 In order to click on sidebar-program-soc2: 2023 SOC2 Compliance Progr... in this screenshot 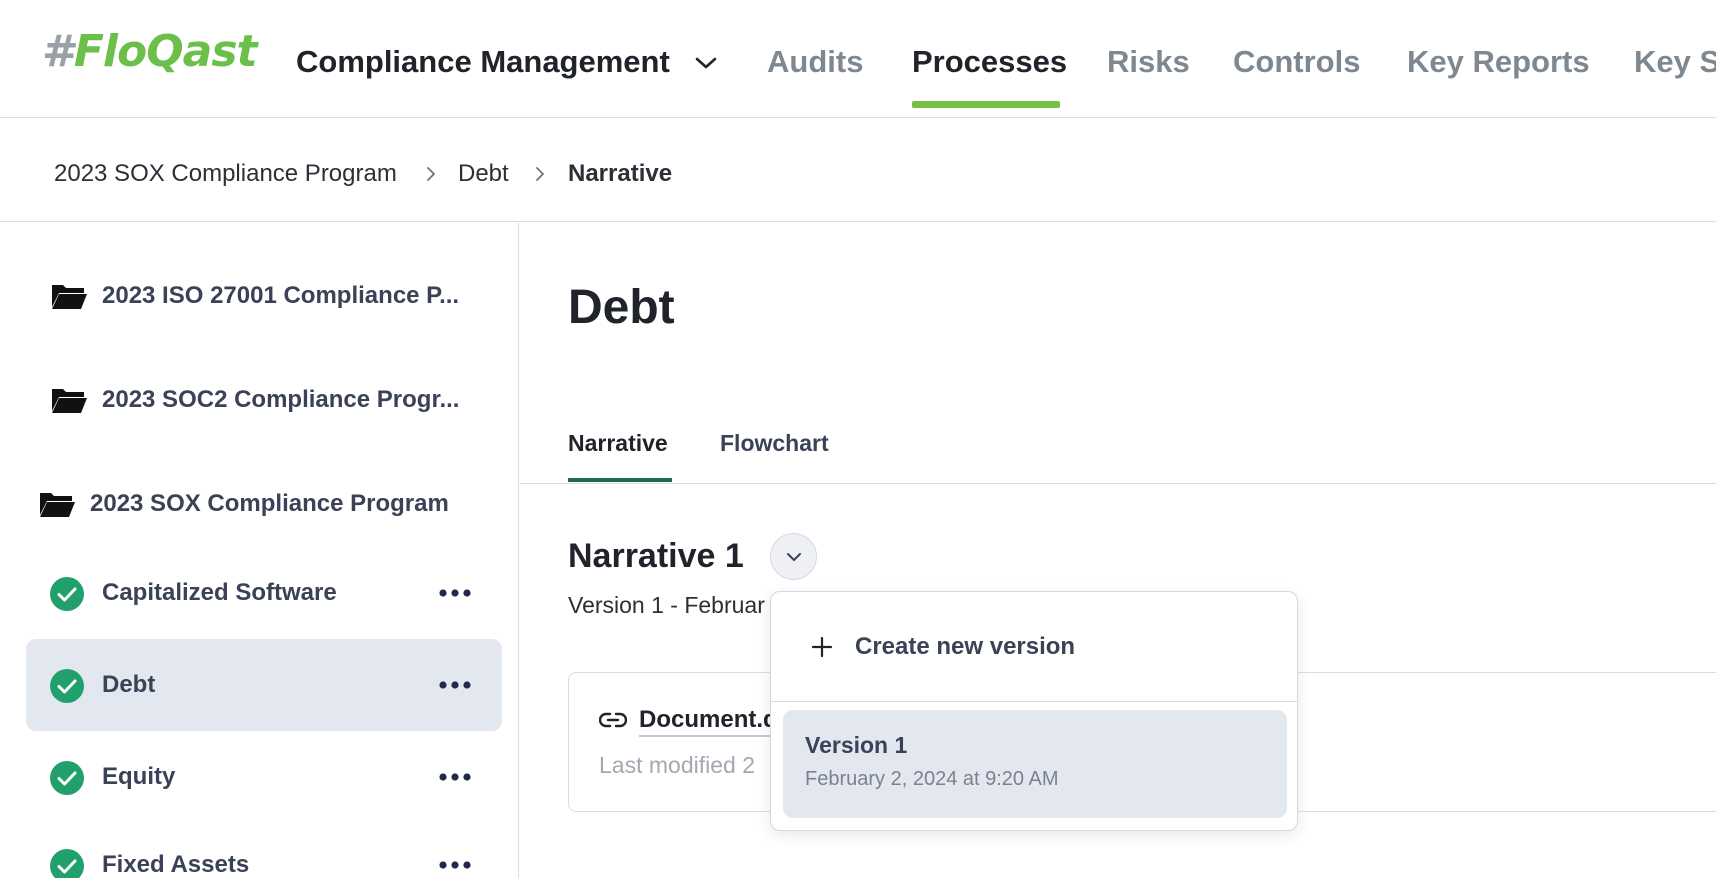, I will do `click(254, 400)`.